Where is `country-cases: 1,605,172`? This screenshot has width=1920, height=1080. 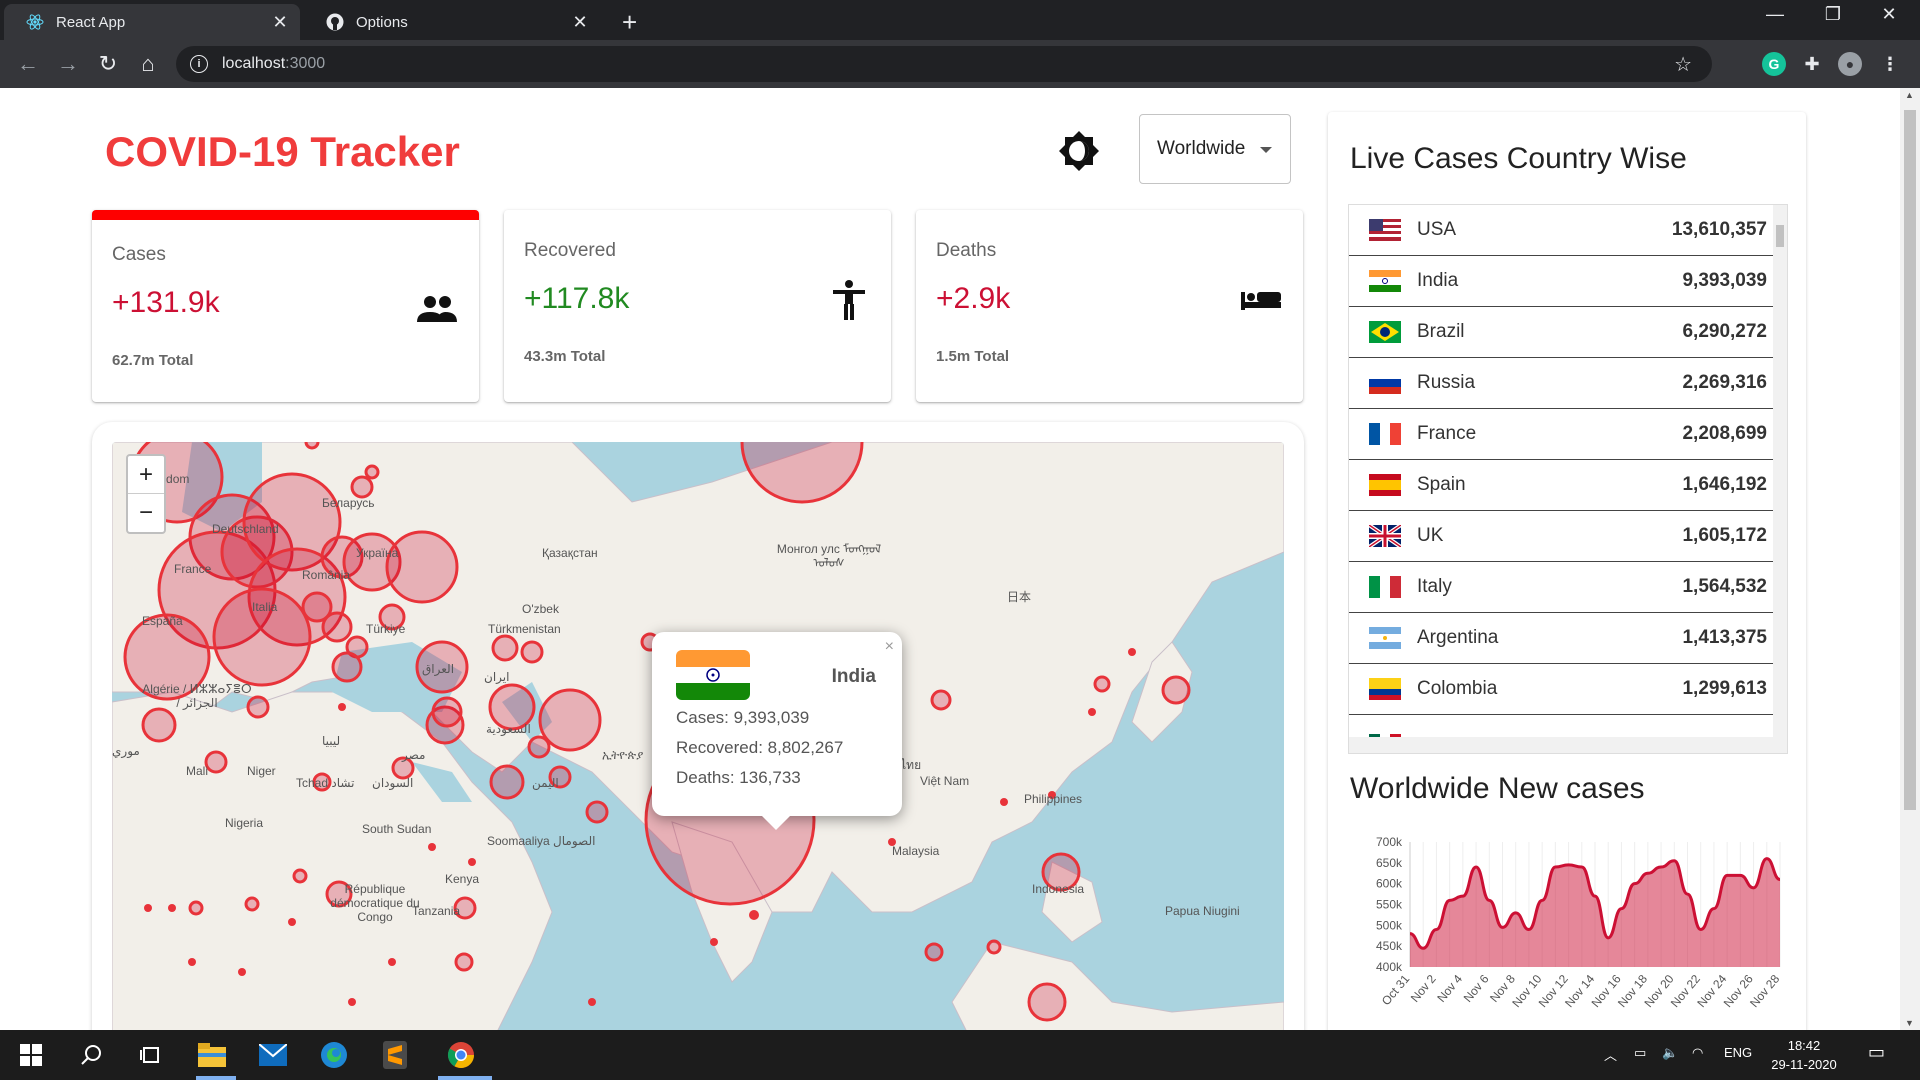
country-cases: 1,605,172 is located at coordinates (1724, 535).